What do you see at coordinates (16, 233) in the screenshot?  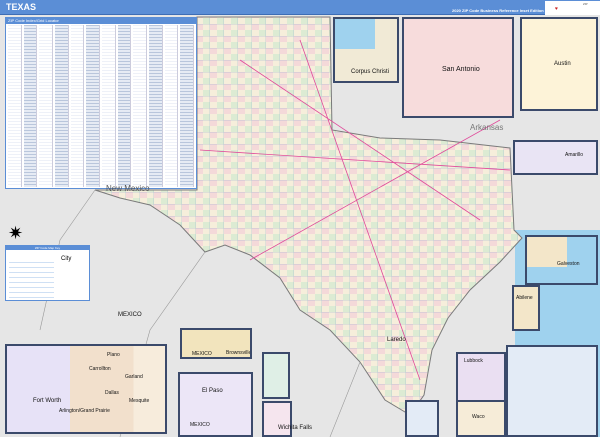 I see `compass-rose-icon: ✷` at bounding box center [16, 233].